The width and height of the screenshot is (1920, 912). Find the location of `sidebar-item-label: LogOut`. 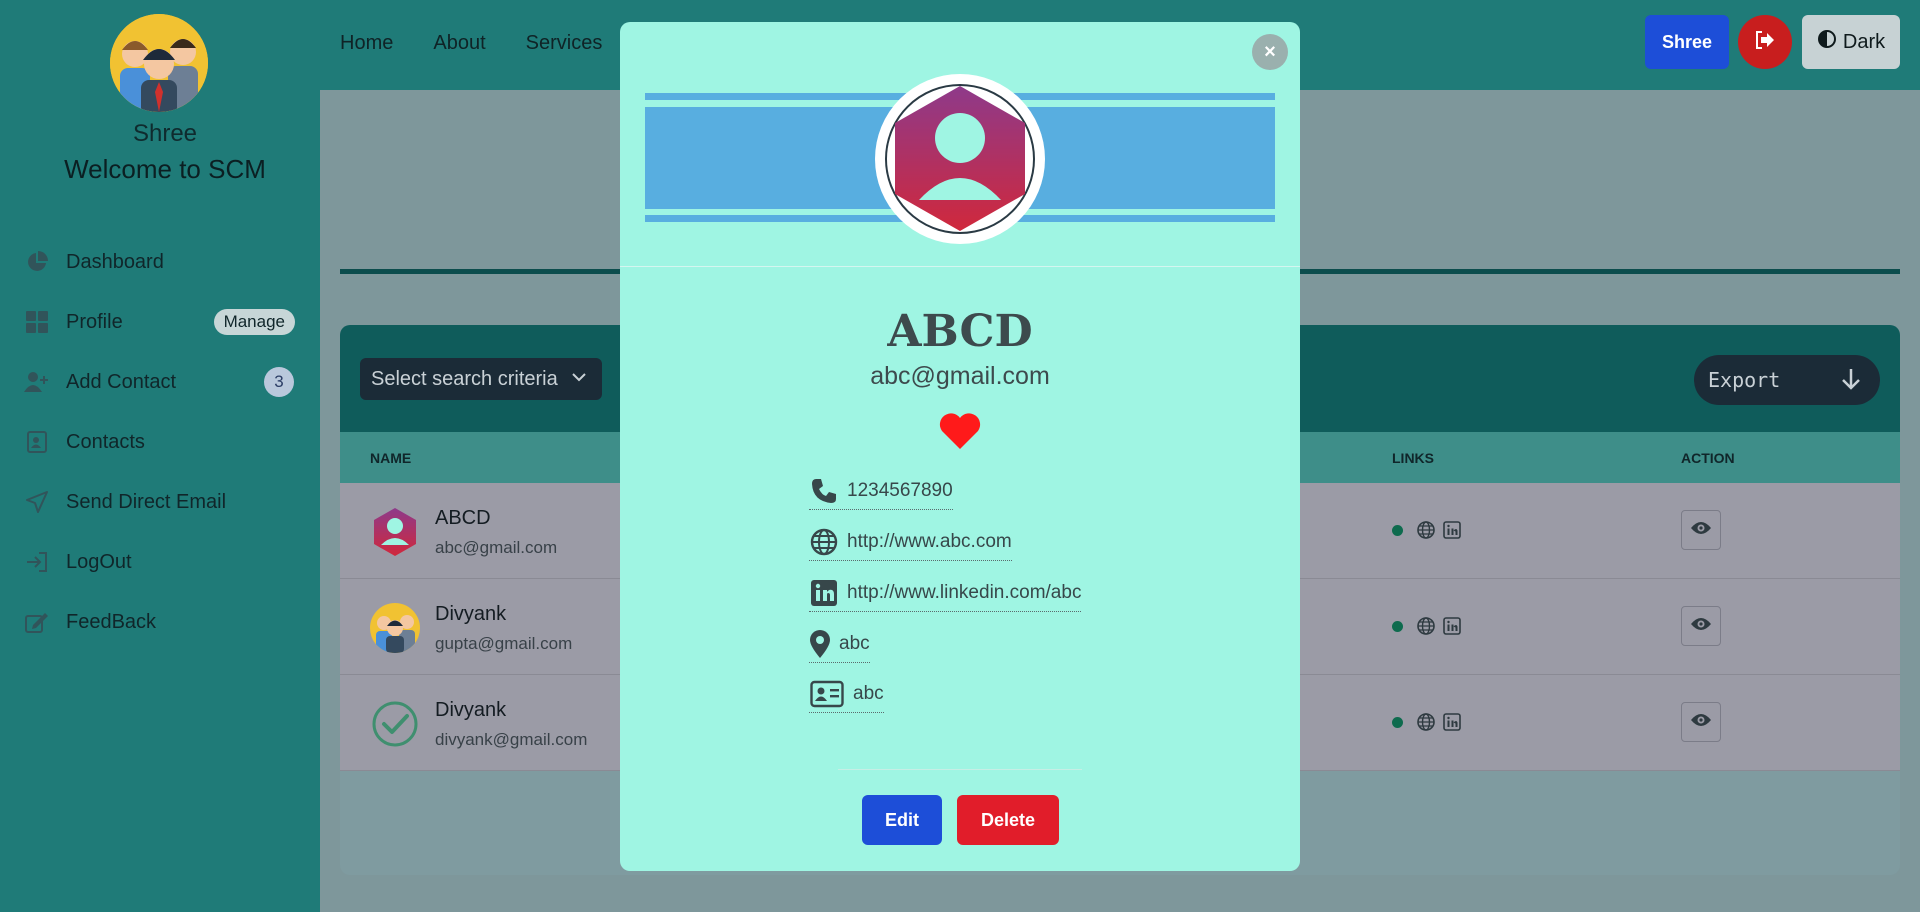

sidebar-item-label: LogOut is located at coordinates (99, 561).